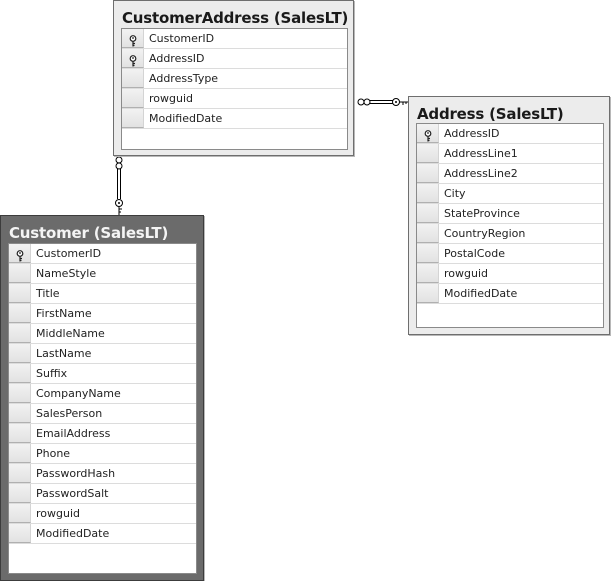  What do you see at coordinates (490, 114) in the screenshot?
I see `table-title: Address (SalesLT)` at bounding box center [490, 114].